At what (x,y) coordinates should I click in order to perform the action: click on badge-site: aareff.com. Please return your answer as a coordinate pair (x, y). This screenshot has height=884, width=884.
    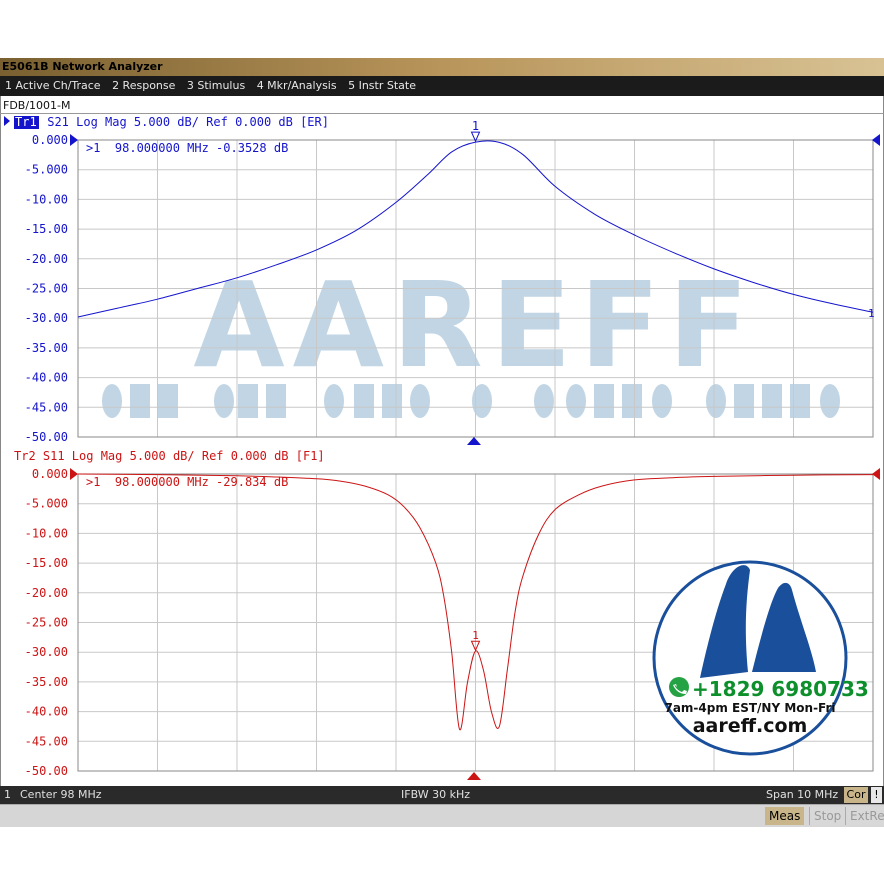
    Looking at the image, I should click on (750, 726).